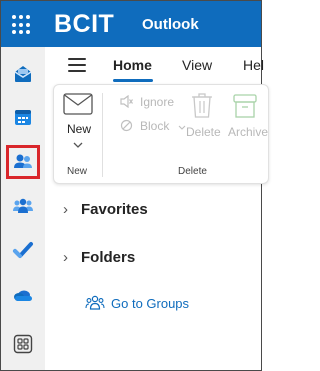 Image resolution: width=320 pixels, height=371 pixels. Describe the element at coordinates (84, 24) in the screenshot. I see `org-logo: BCIT` at that location.